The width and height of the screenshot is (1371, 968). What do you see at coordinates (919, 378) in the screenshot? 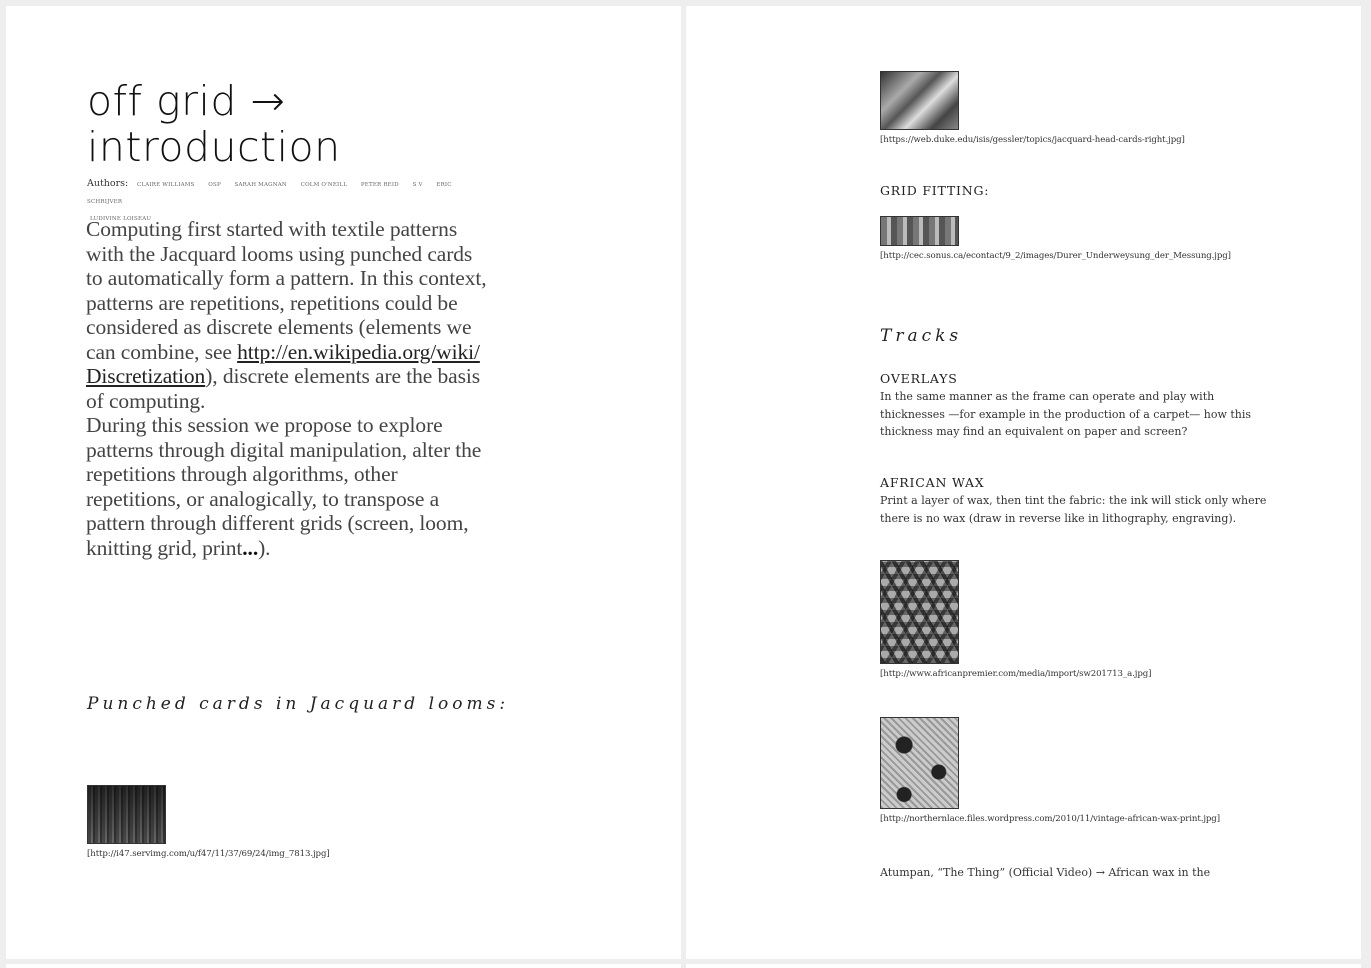
I see `overlays-heading: OVERLAYS` at bounding box center [919, 378].